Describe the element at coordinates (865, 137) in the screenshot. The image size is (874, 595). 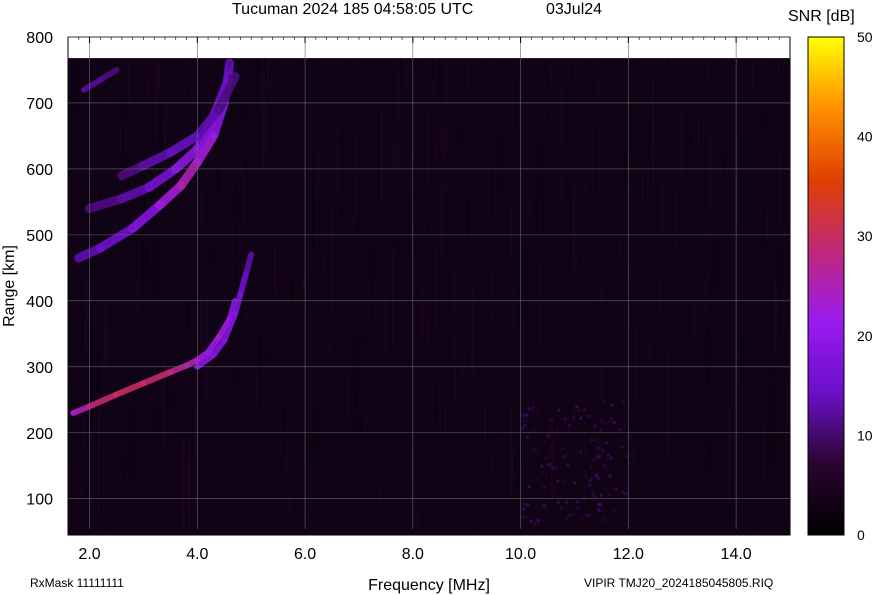
I see `colorbar-tick-label: 40` at that location.